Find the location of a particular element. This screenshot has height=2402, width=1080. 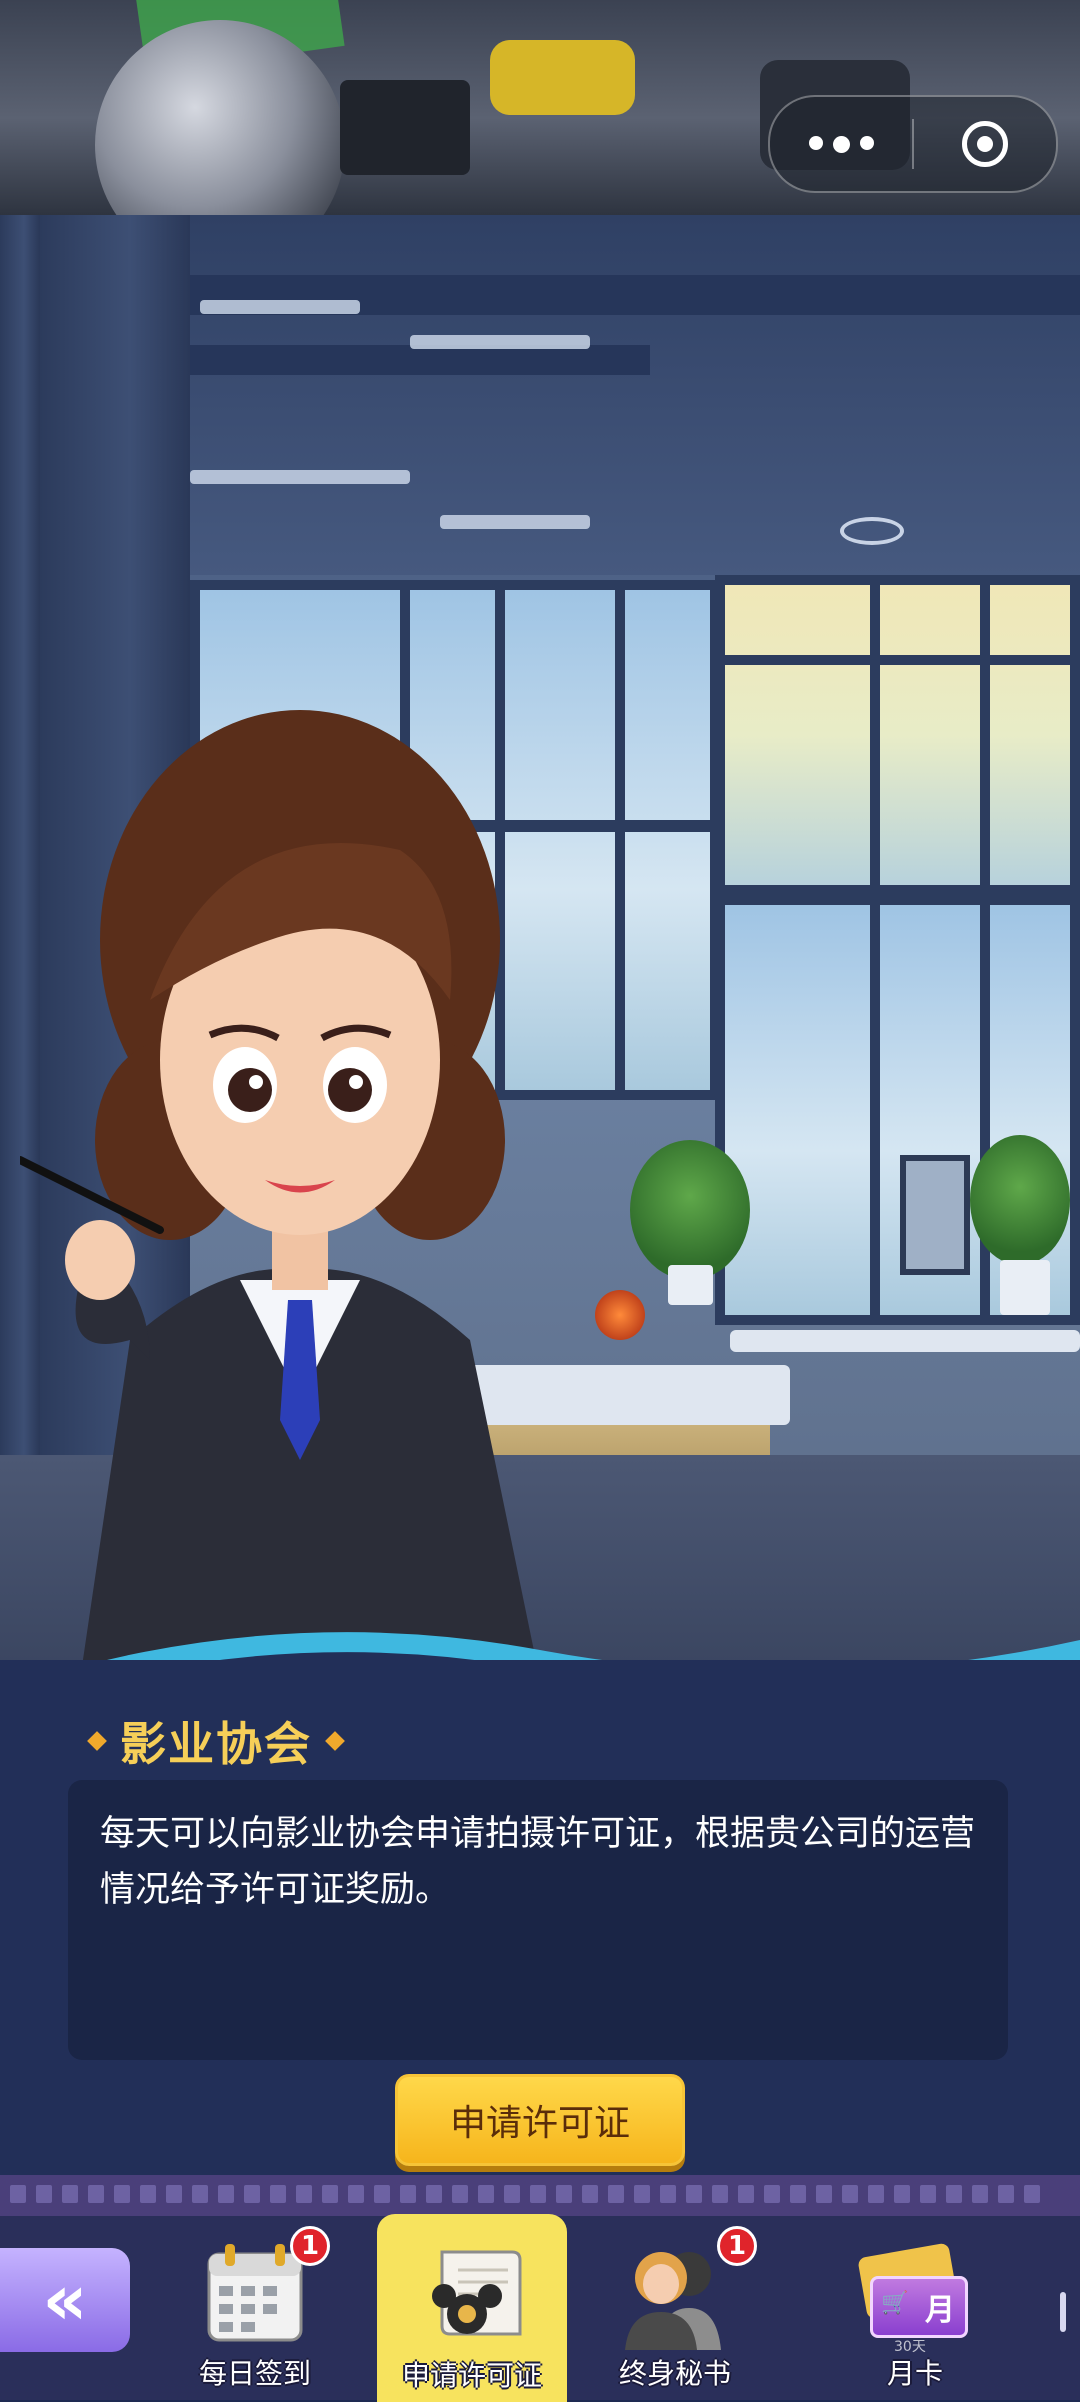

nav-item-apply-license: 申请许可证 is located at coordinates (472, 2308).